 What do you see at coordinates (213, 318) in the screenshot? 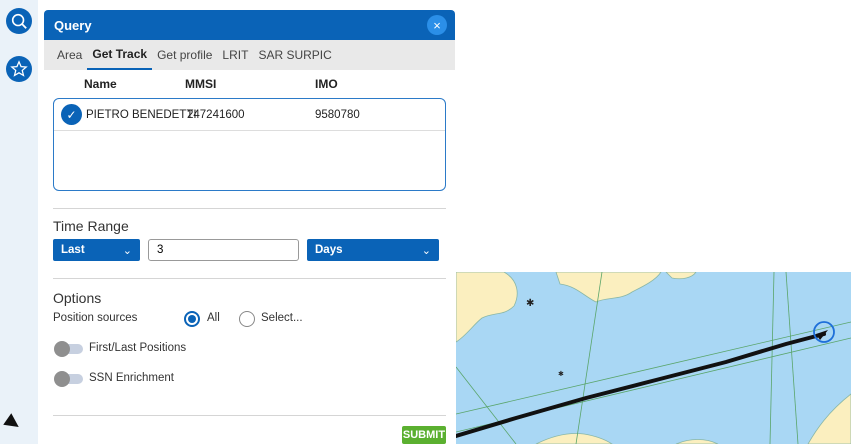
I see `radio-all-label: All` at bounding box center [213, 318].